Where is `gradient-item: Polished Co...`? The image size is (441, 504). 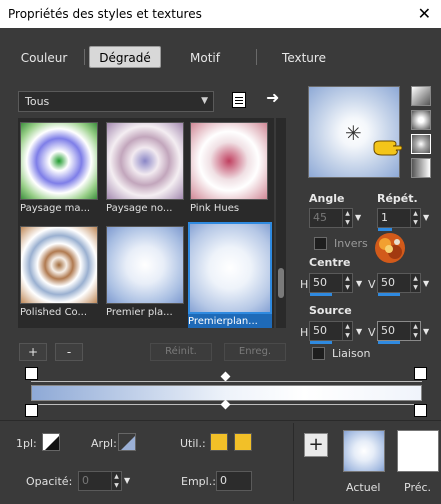 gradient-item: Polished Co... is located at coordinates (60, 272).